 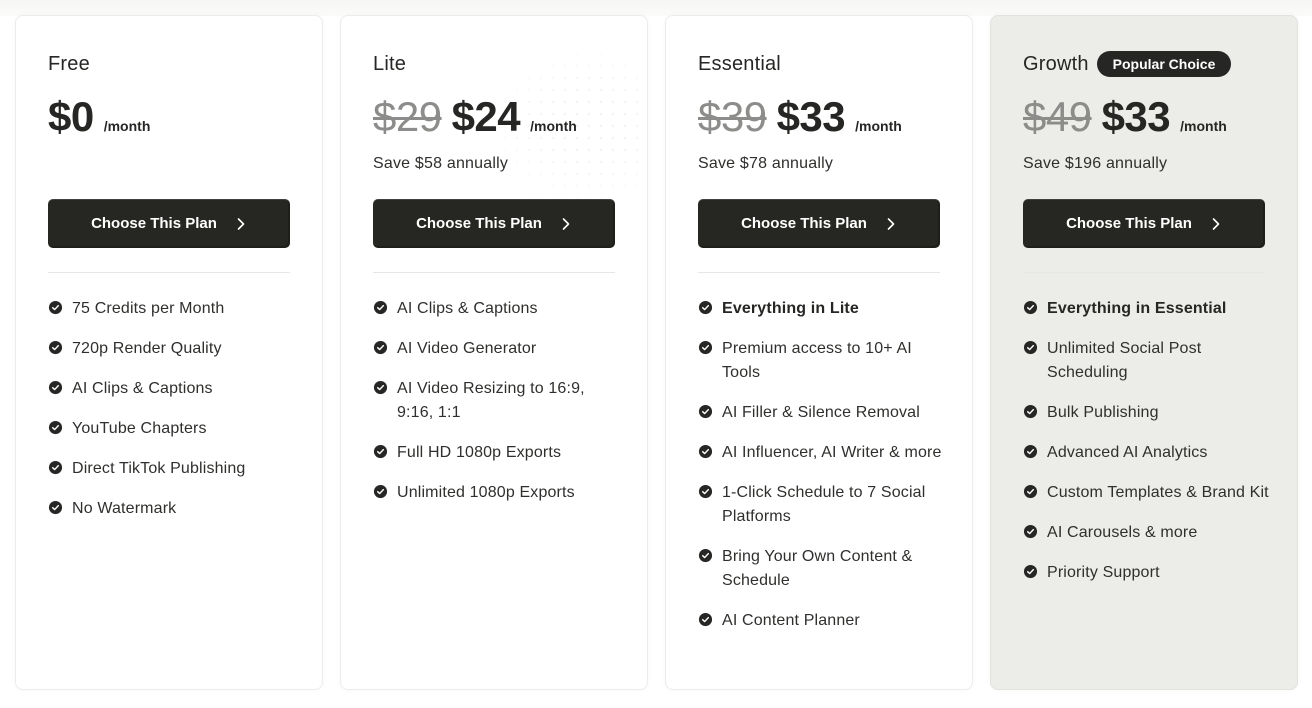 I want to click on feature-text: AI Video Generator, so click(x=467, y=348).